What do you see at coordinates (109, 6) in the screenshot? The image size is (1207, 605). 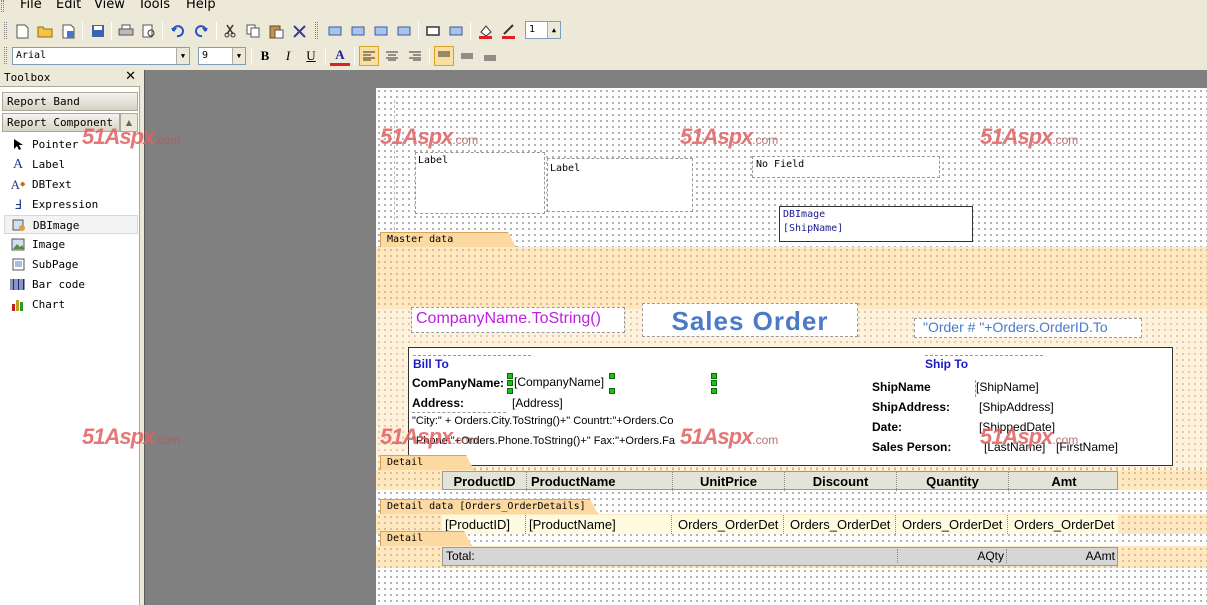 I see `menu-view: View` at bounding box center [109, 6].